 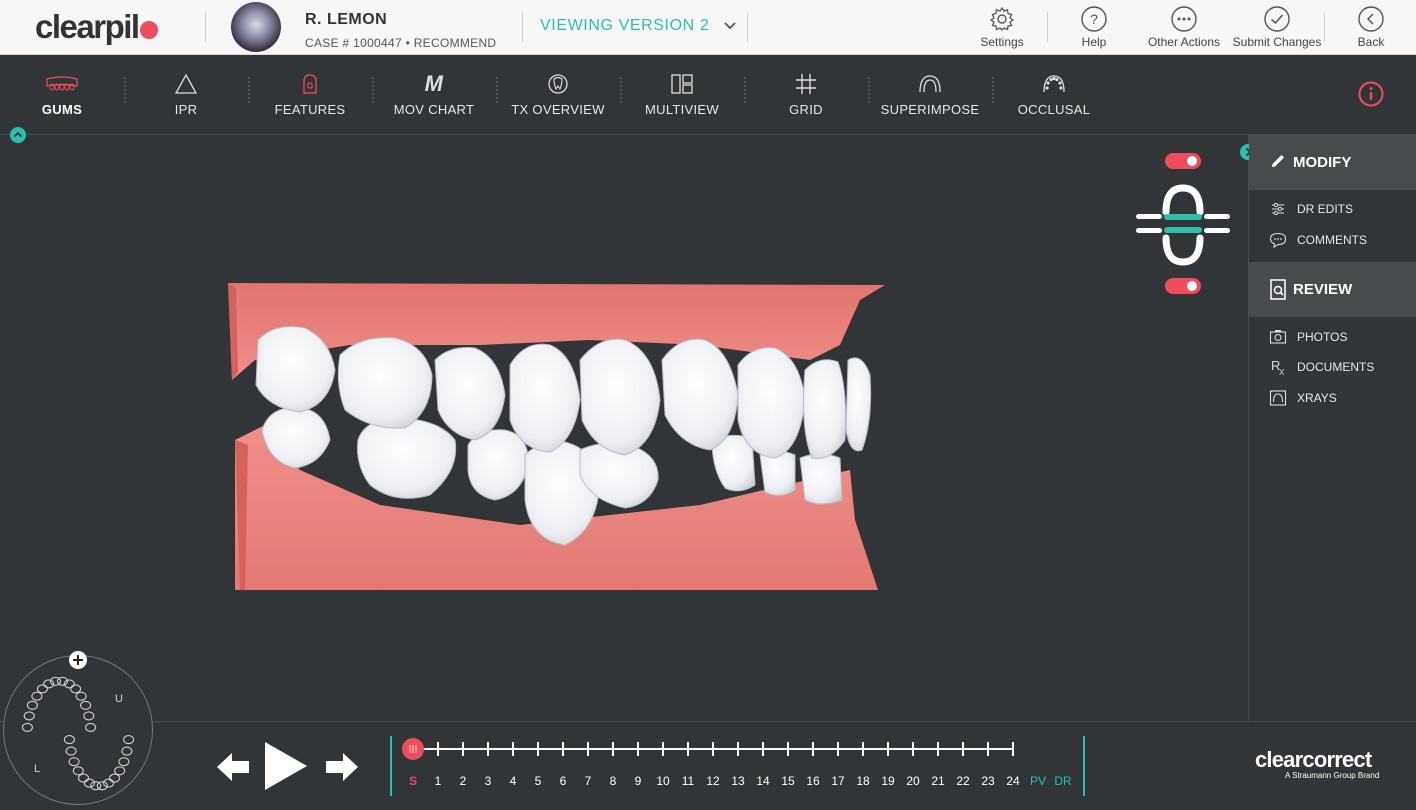 I want to click on step-label: 23, so click(x=988, y=781).